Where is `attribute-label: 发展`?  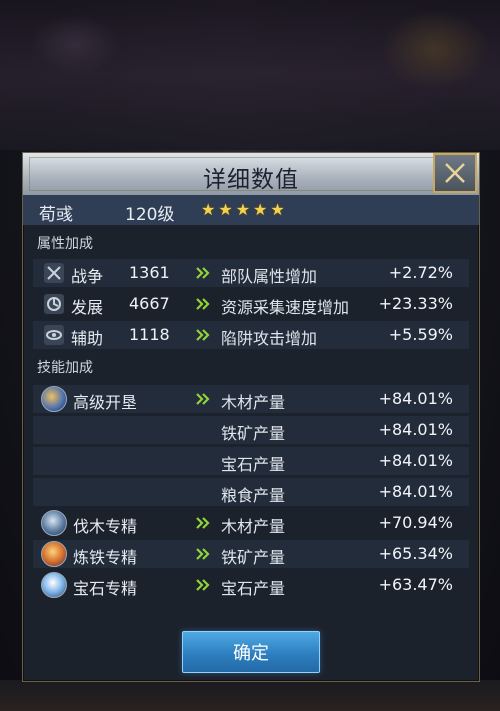
attribute-label: 发展 is located at coordinates (87, 307).